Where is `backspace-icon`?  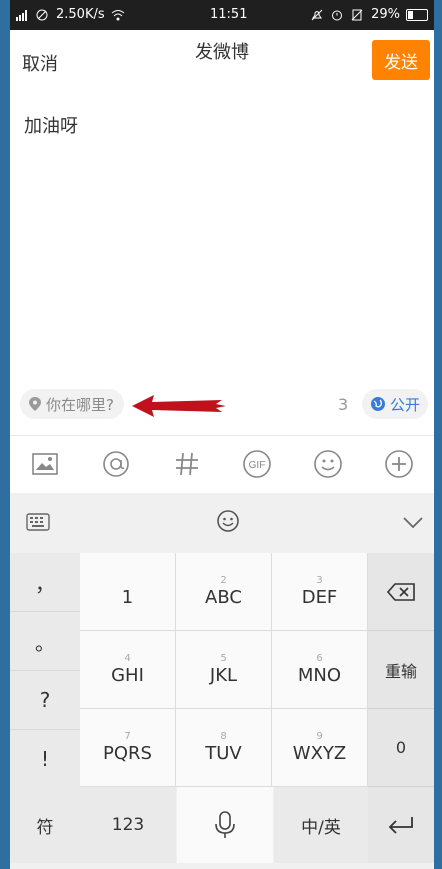 backspace-icon is located at coordinates (400, 591).